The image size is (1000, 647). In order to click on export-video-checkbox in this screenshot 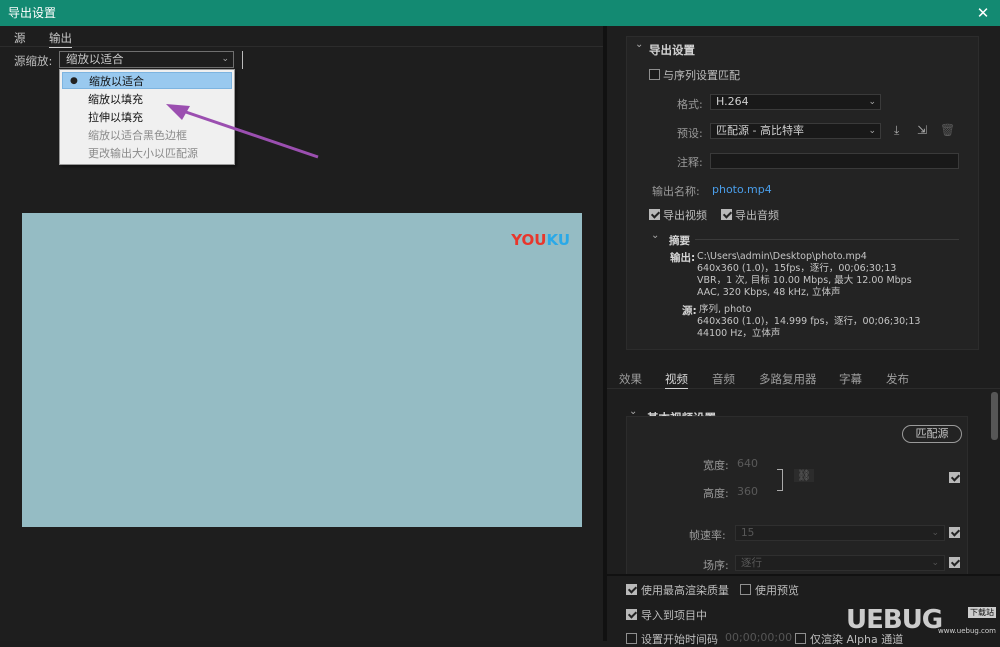, I will do `click(654, 214)`.